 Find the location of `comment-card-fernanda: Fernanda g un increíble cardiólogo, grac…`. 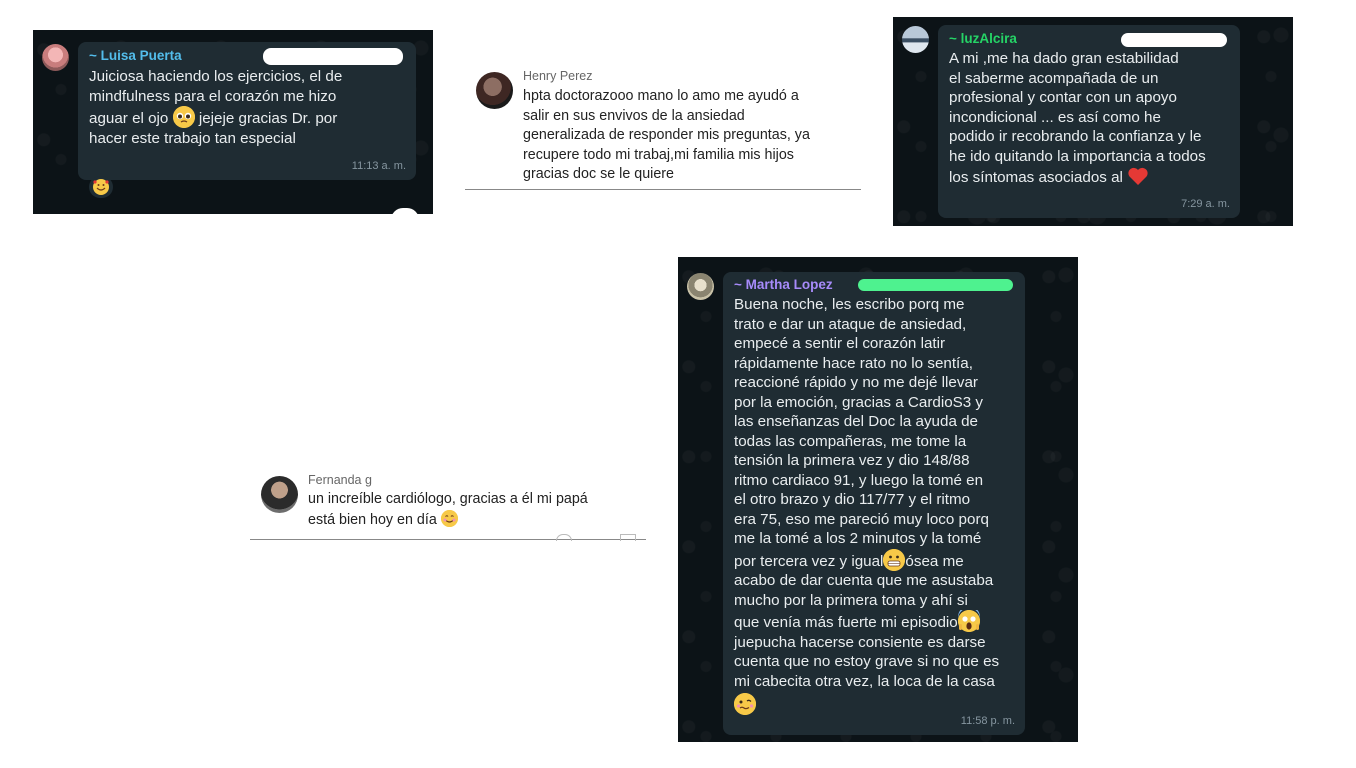

comment-card-fernanda: Fernanda g un increíble cardiólogo, grac… is located at coordinates (448, 505).